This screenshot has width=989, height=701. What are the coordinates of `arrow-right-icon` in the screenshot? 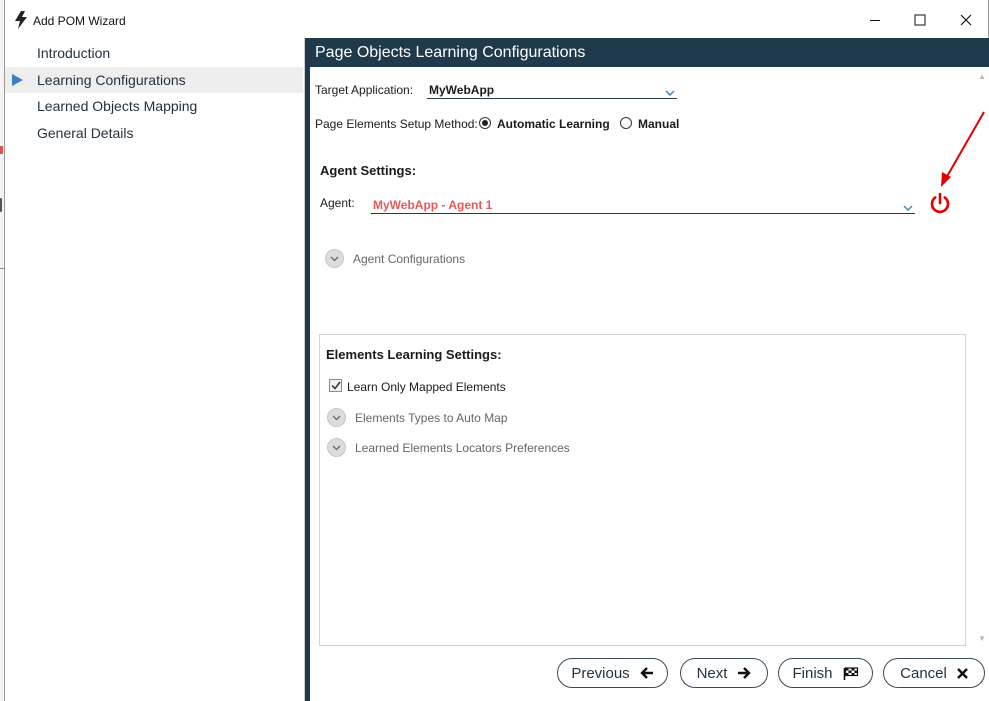 It's located at (745, 673).